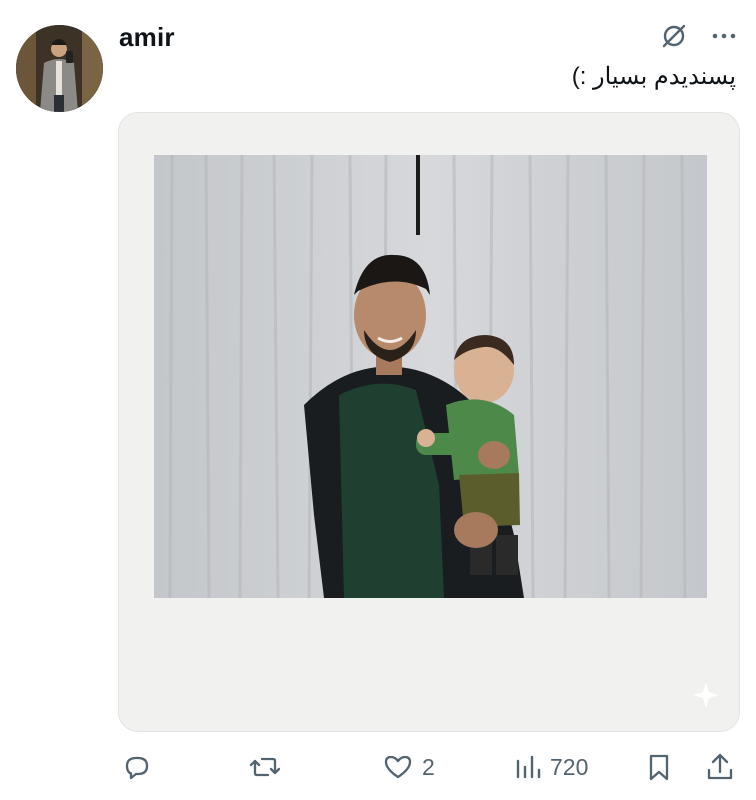 This screenshot has width=756, height=800. I want to click on username: amir, so click(147, 37).